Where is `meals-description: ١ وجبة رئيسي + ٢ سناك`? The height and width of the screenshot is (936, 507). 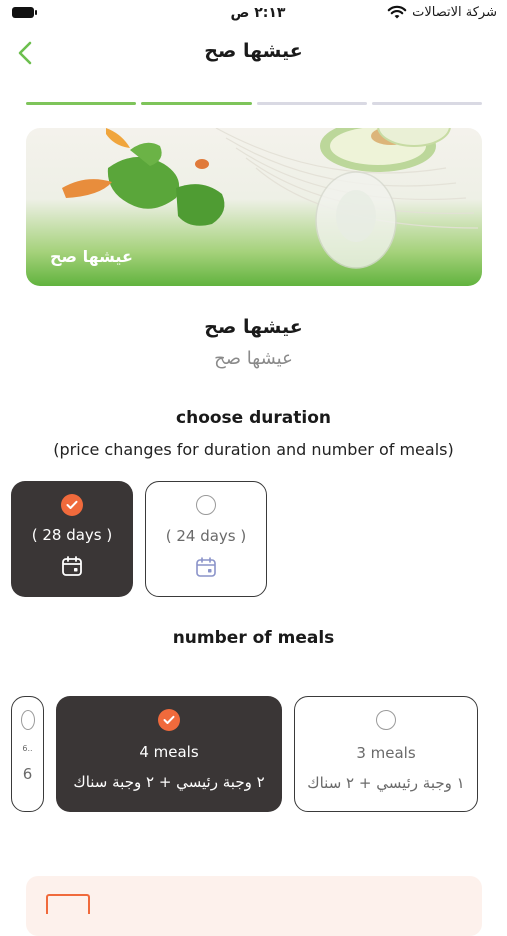
meals-description: ١ وجبة رئيسي + ٢ سناك is located at coordinates (386, 783).